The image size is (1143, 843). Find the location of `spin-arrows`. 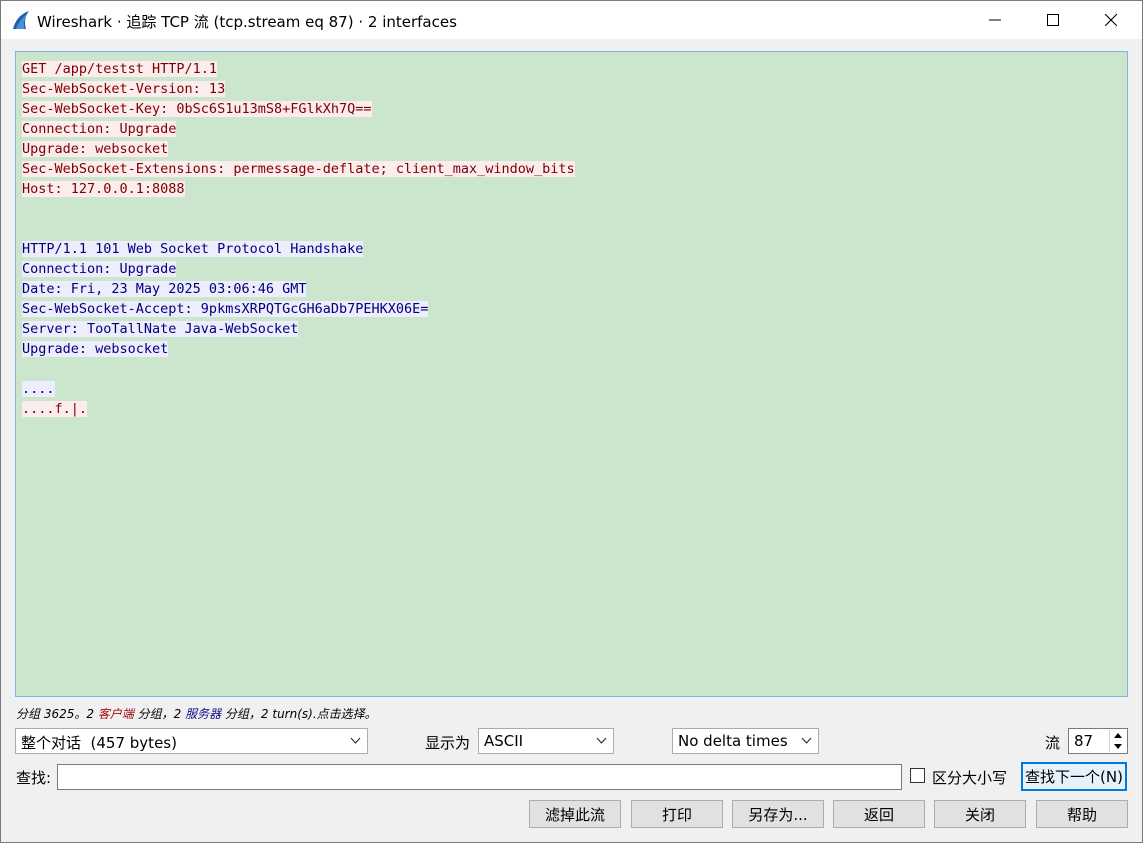

spin-arrows is located at coordinates (1117, 741).